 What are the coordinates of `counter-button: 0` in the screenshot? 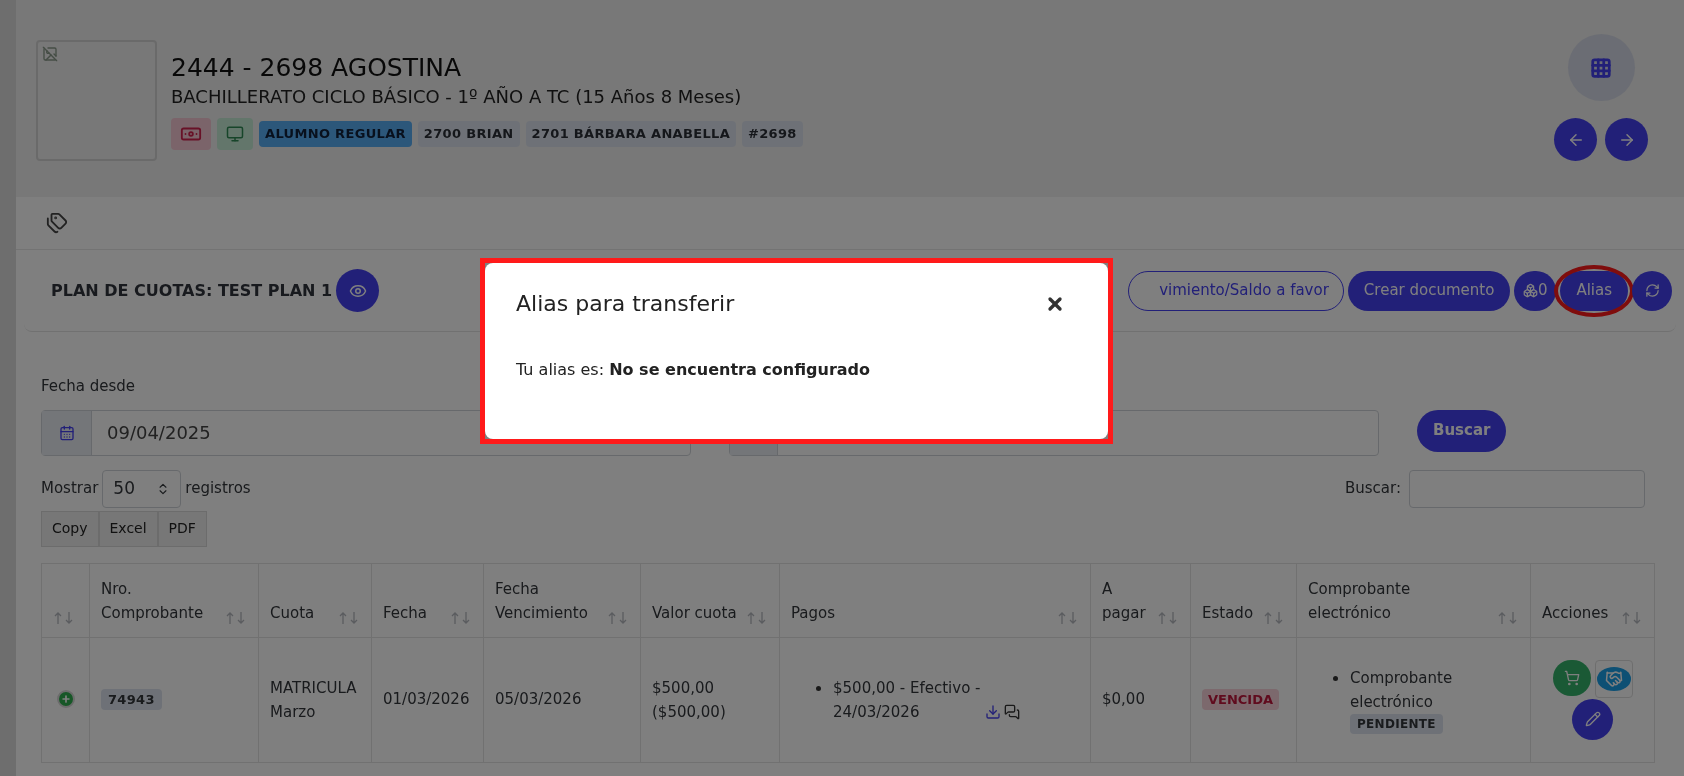 It's located at (1535, 290).